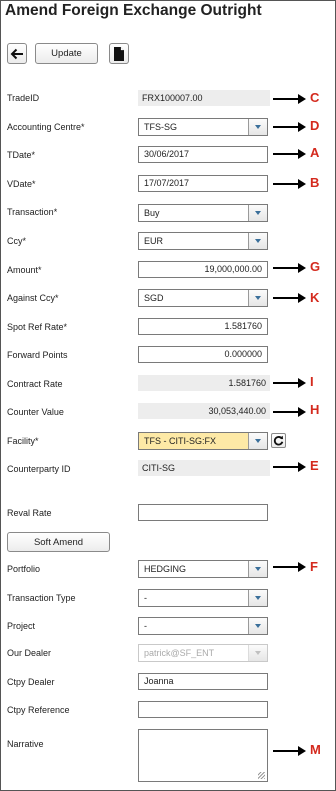 The height and width of the screenshot is (791, 336). I want to click on annotation-arrow-c, so click(289, 99).